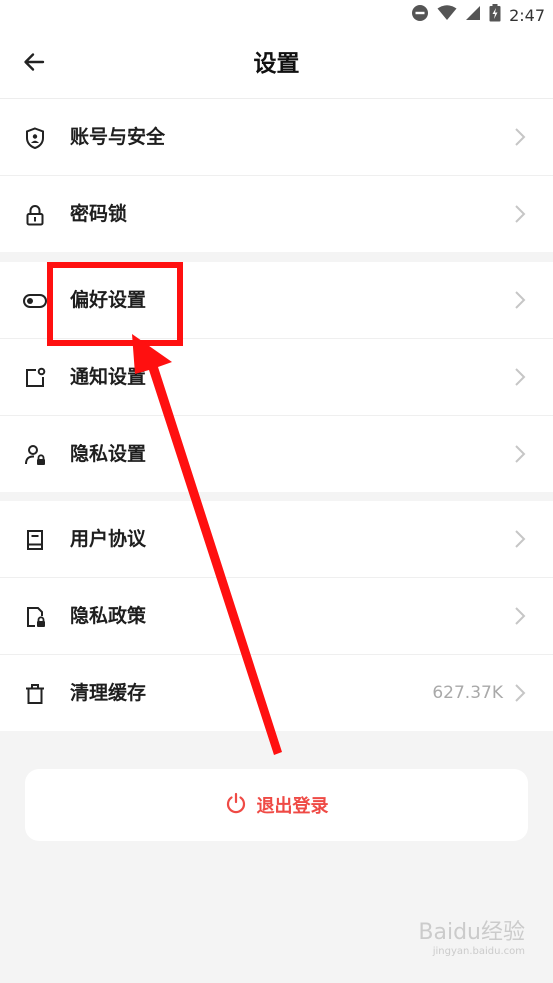 The height and width of the screenshot is (983, 553). What do you see at coordinates (108, 693) in the screenshot?
I see `row-label: 清理缓存` at bounding box center [108, 693].